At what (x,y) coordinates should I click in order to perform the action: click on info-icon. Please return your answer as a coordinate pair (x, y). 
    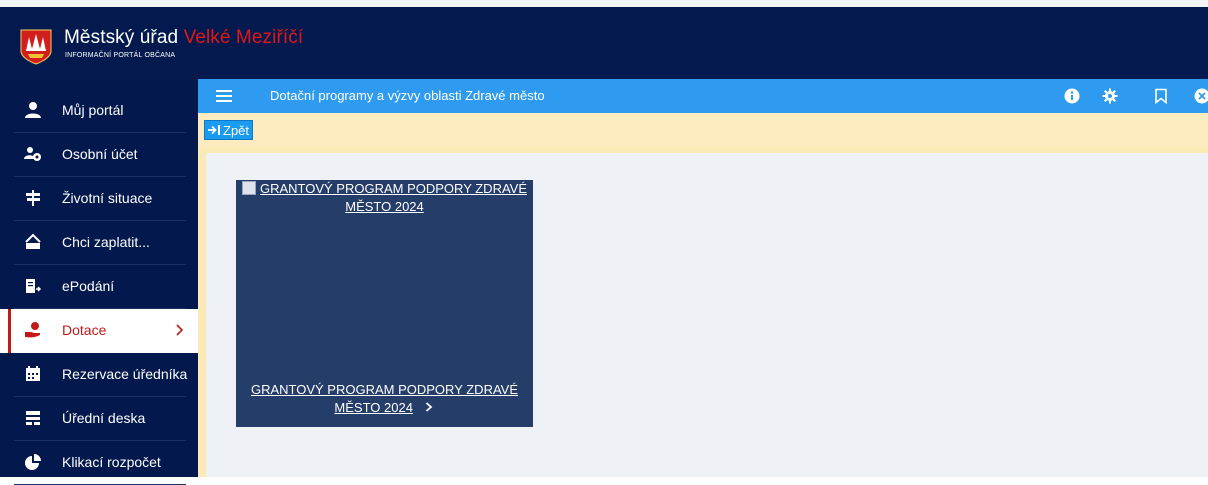
    Looking at the image, I should click on (1072, 96).